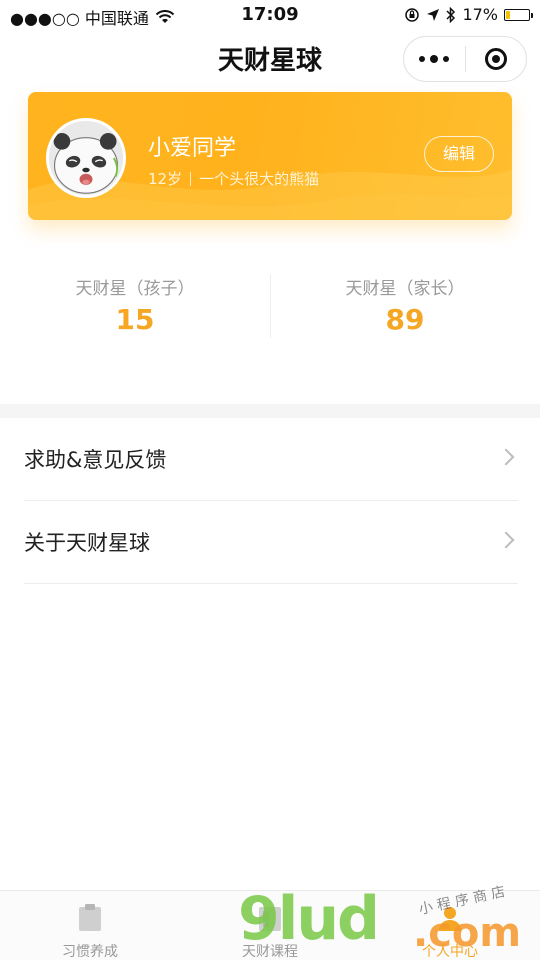 The image size is (540, 960). What do you see at coordinates (433, 14) in the screenshot?
I see `location-icon` at bounding box center [433, 14].